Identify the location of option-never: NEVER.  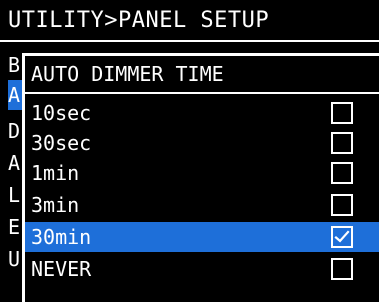
(202, 269).